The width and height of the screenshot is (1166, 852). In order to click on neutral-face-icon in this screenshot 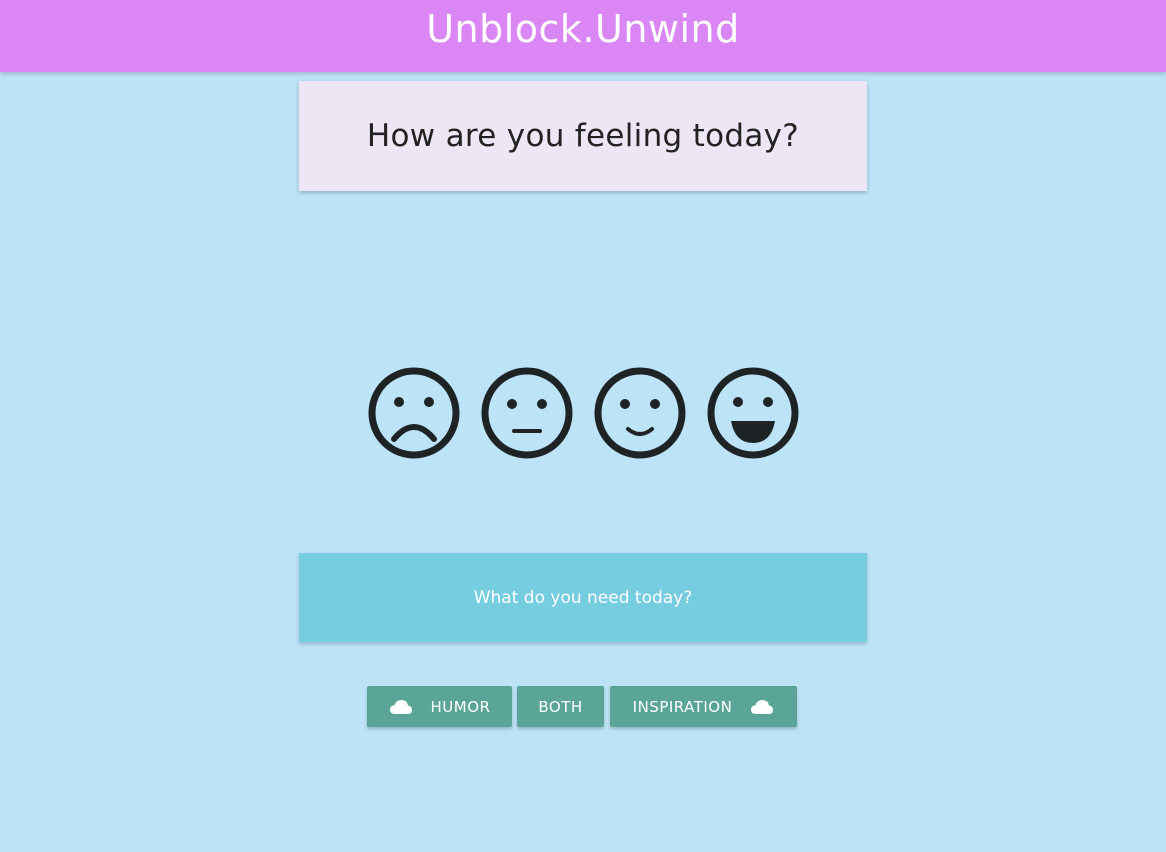, I will do `click(527, 413)`.